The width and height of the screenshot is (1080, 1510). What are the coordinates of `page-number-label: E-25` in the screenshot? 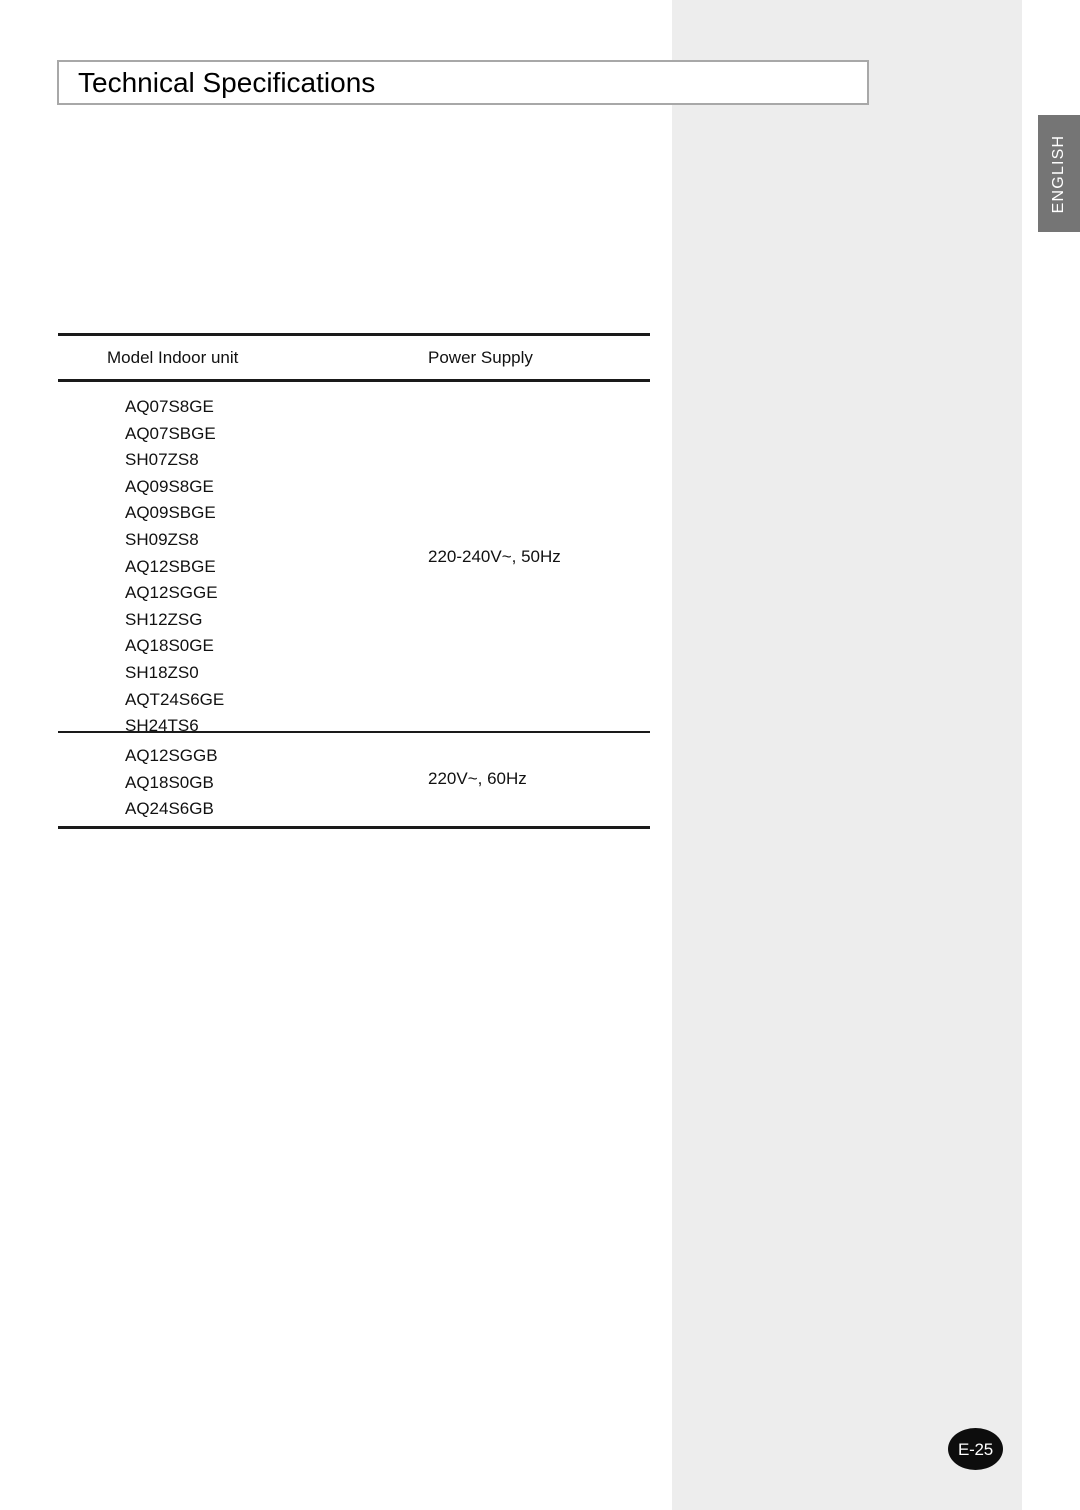 It's located at (975, 1449).